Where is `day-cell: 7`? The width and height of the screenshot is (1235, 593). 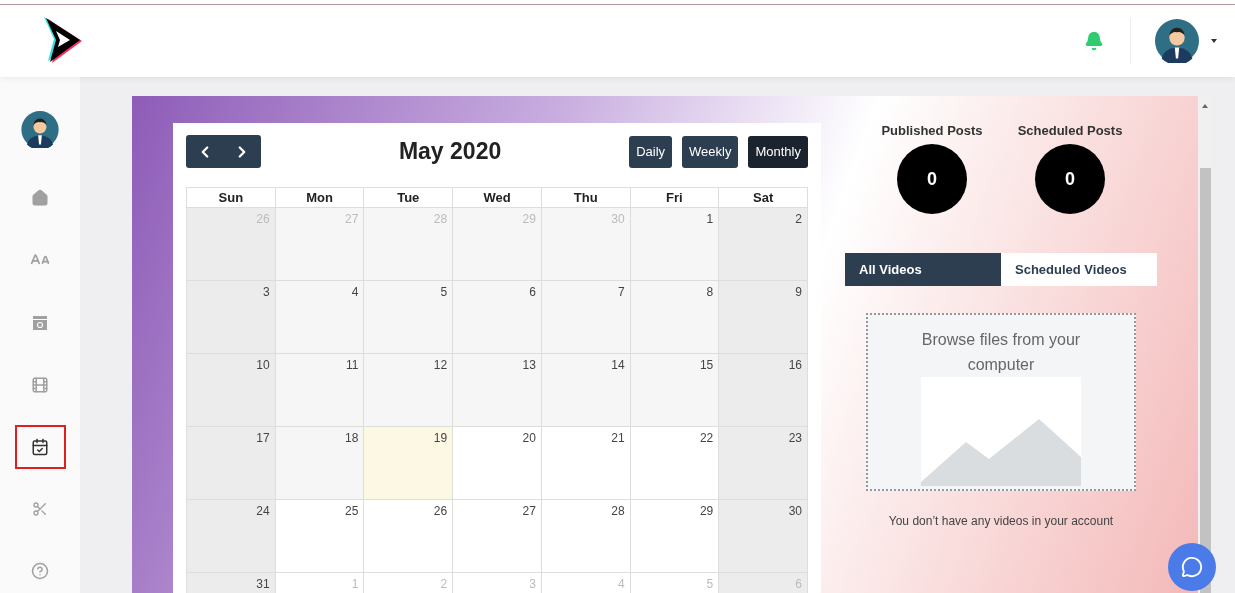 day-cell: 7 is located at coordinates (586, 317).